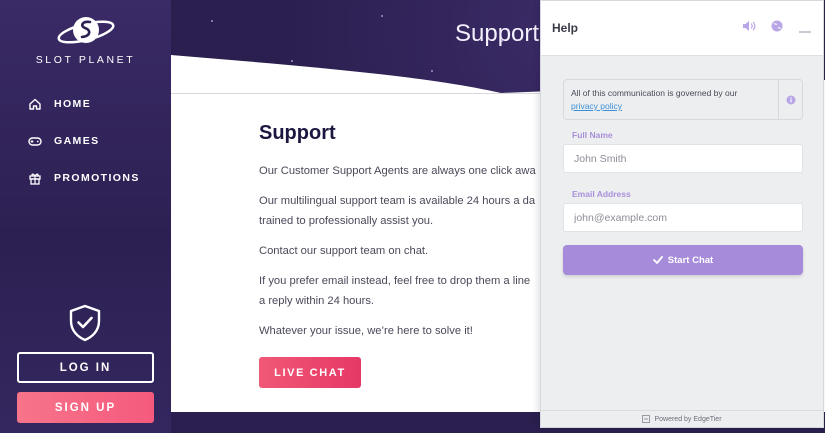 The width and height of the screenshot is (825, 433). I want to click on brand-logo: SLOT PLANET, so click(85, 39).